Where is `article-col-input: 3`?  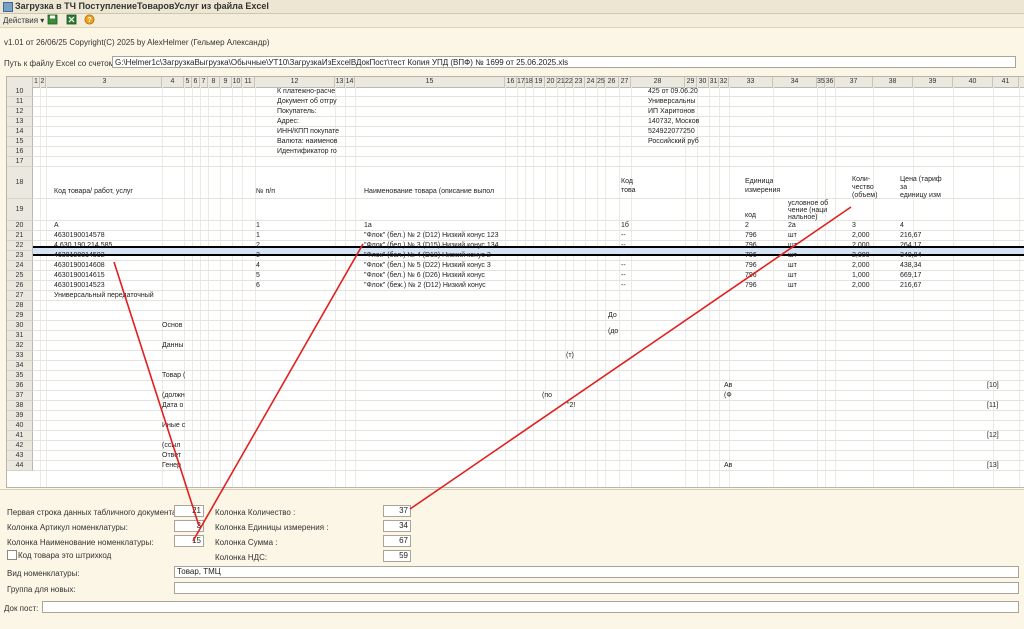
article-col-input: 3 is located at coordinates (189, 526).